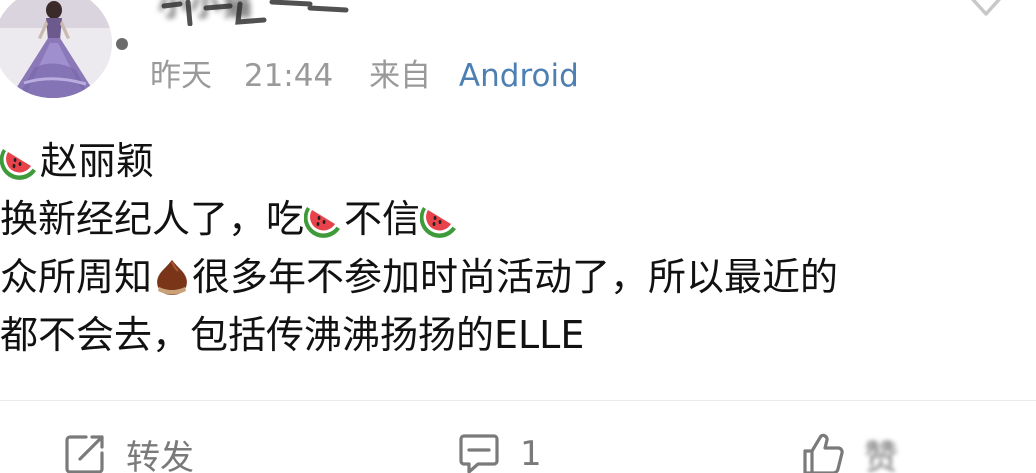 Image resolution: width=1036 pixels, height=473 pixels. I want to click on post-source-link: Android, so click(519, 76).